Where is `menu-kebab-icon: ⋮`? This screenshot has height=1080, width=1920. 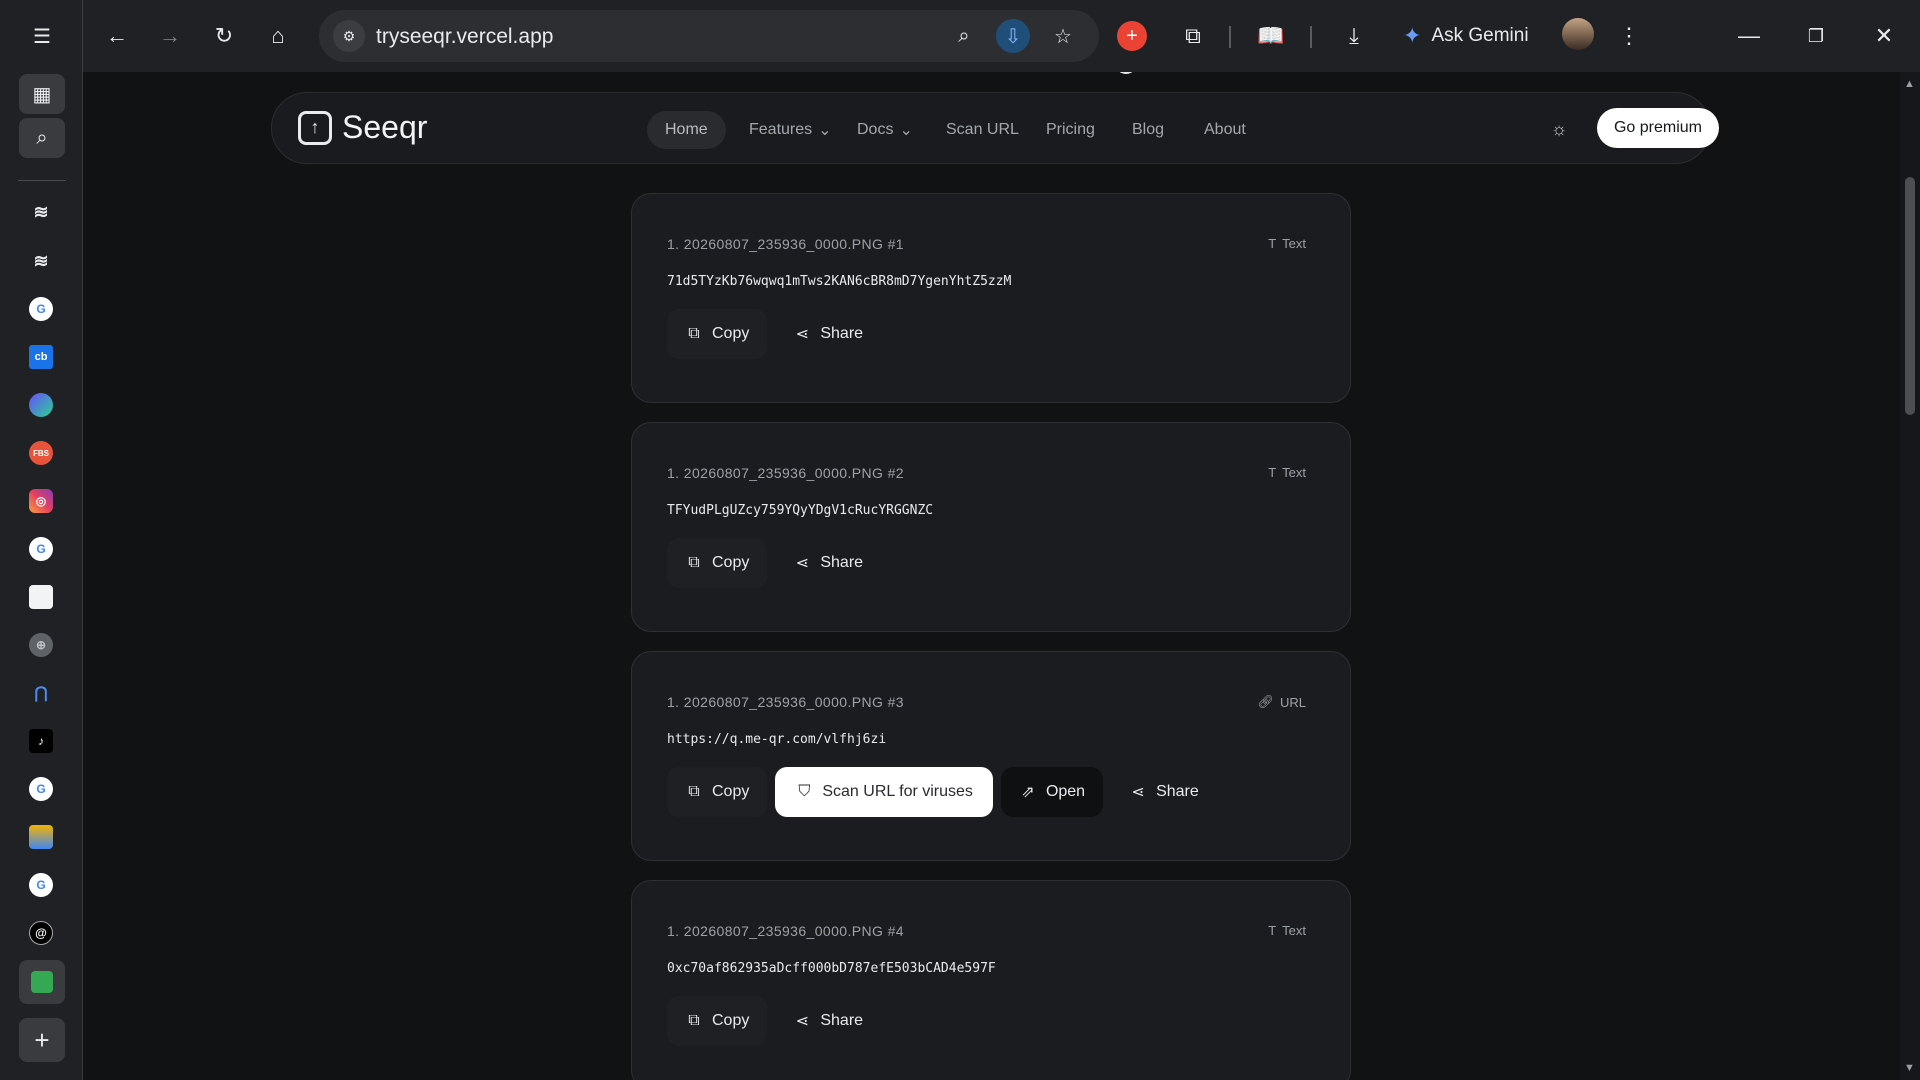
menu-kebab-icon: ⋮ is located at coordinates (1629, 36).